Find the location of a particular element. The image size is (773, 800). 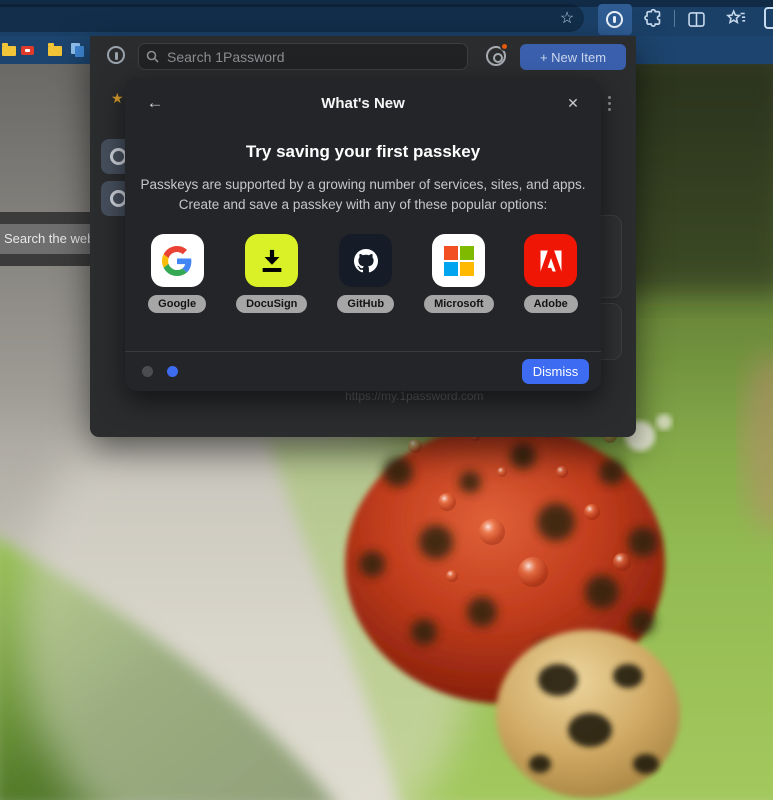

item-url-text: https://my.1password.com is located at coordinates (414, 396).